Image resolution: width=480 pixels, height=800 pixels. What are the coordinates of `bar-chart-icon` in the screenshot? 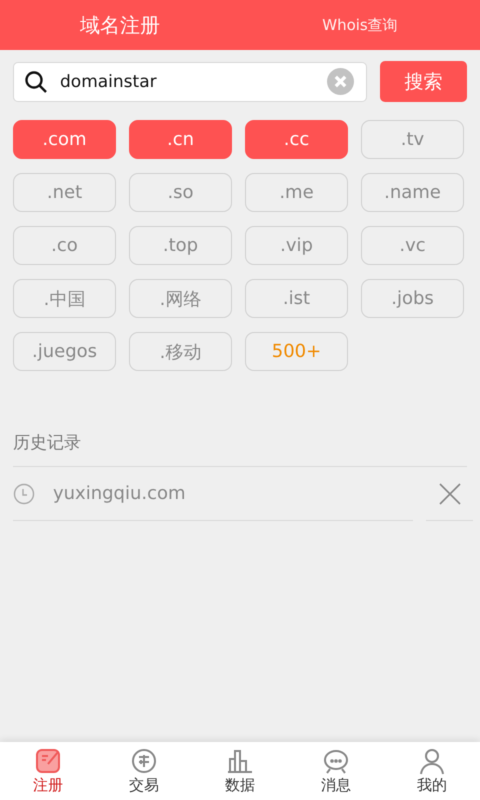 It's located at (240, 761).